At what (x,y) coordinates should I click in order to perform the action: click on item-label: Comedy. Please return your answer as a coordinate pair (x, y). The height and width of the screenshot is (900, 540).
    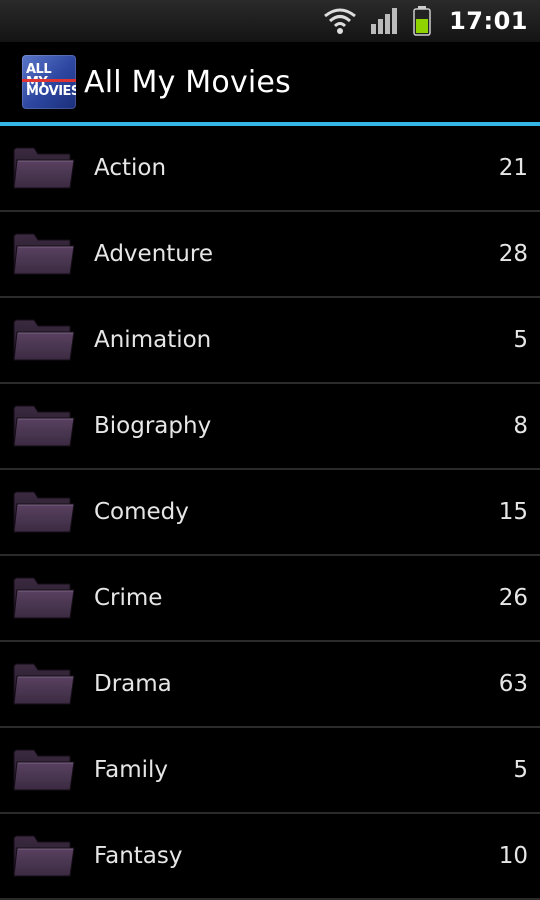
    Looking at the image, I should click on (141, 512).